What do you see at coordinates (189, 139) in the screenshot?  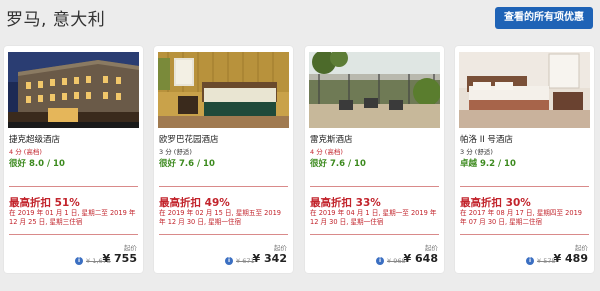 I see `hotel-name: 欧罗巴花园酒店` at bounding box center [189, 139].